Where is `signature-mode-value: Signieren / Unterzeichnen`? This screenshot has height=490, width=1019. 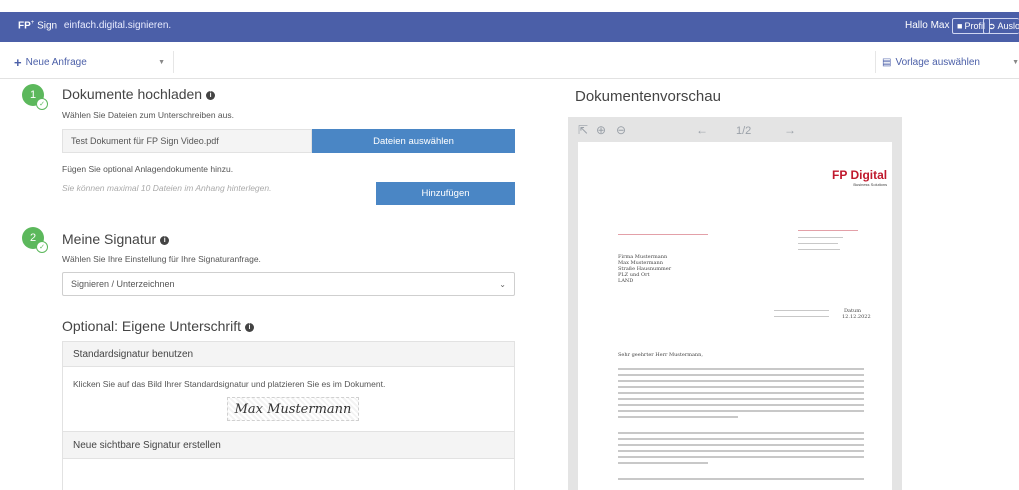 signature-mode-value: Signieren / Unterzeichnen is located at coordinates (123, 284).